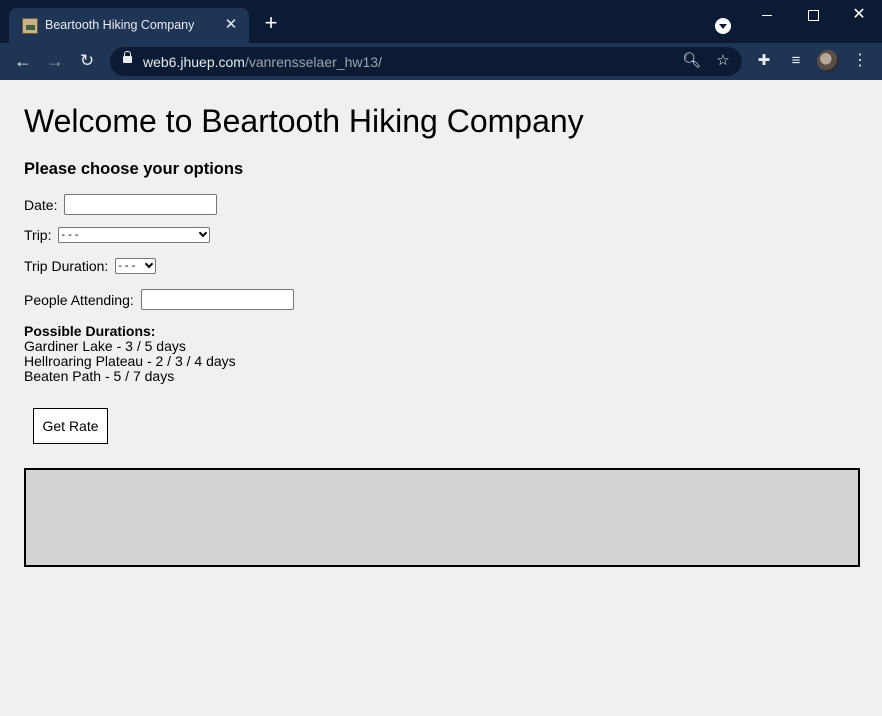 The width and height of the screenshot is (882, 716). I want to click on back-arrow-icon: ←, so click(23, 61).